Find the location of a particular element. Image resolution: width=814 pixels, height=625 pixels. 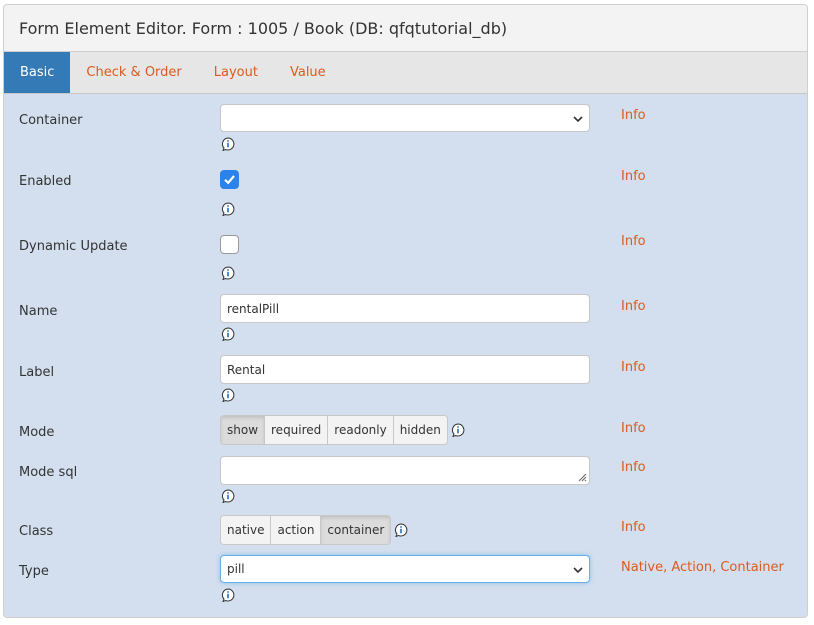

mode-sql-textarea is located at coordinates (405, 470).